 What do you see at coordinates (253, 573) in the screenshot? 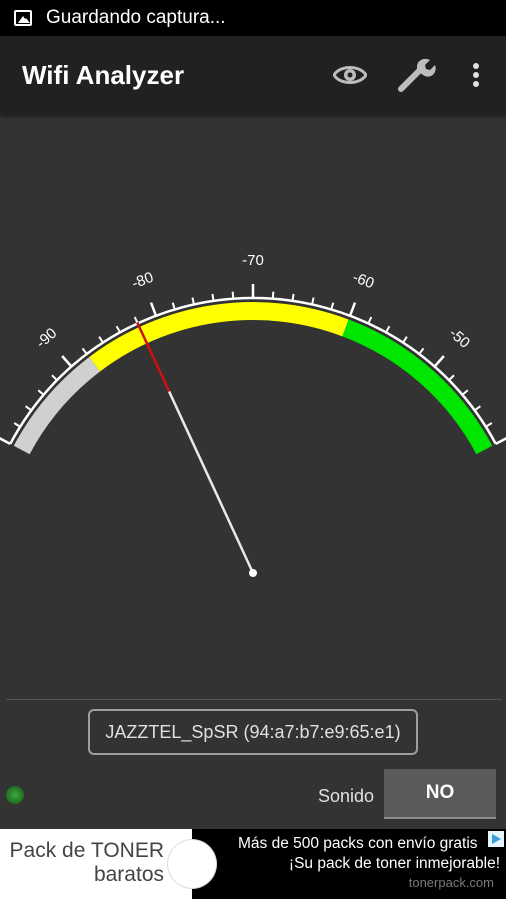
I see `gauge-needle-hub` at bounding box center [253, 573].